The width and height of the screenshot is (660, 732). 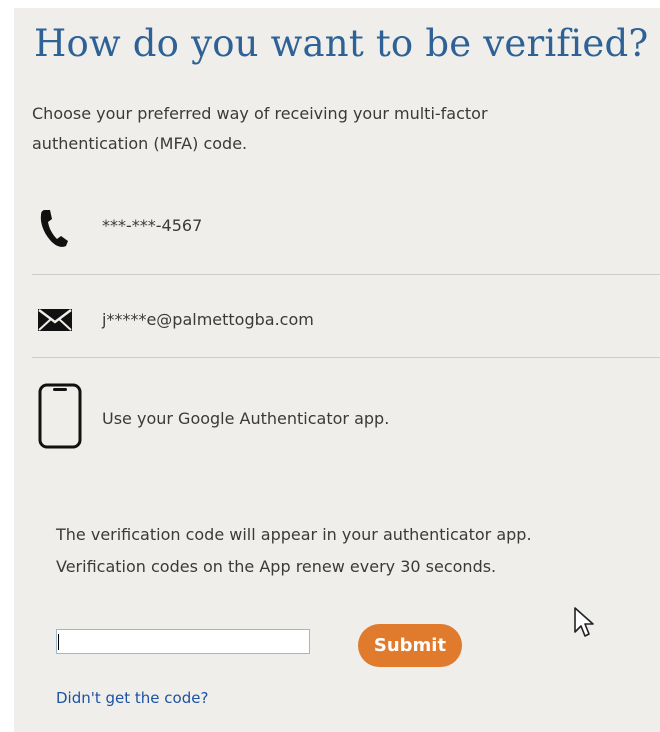 I want to click on phone-icon, so click(x=54, y=230).